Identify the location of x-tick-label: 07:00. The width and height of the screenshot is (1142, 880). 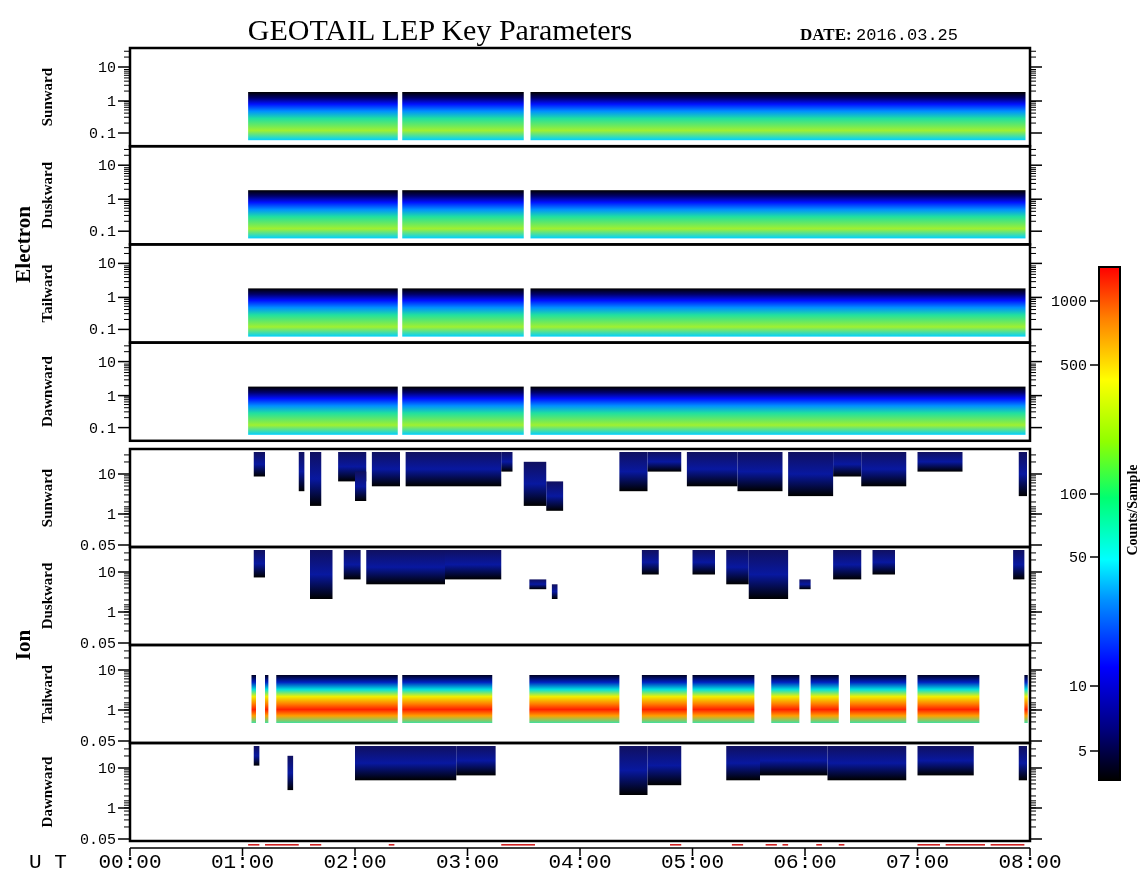
(917, 862).